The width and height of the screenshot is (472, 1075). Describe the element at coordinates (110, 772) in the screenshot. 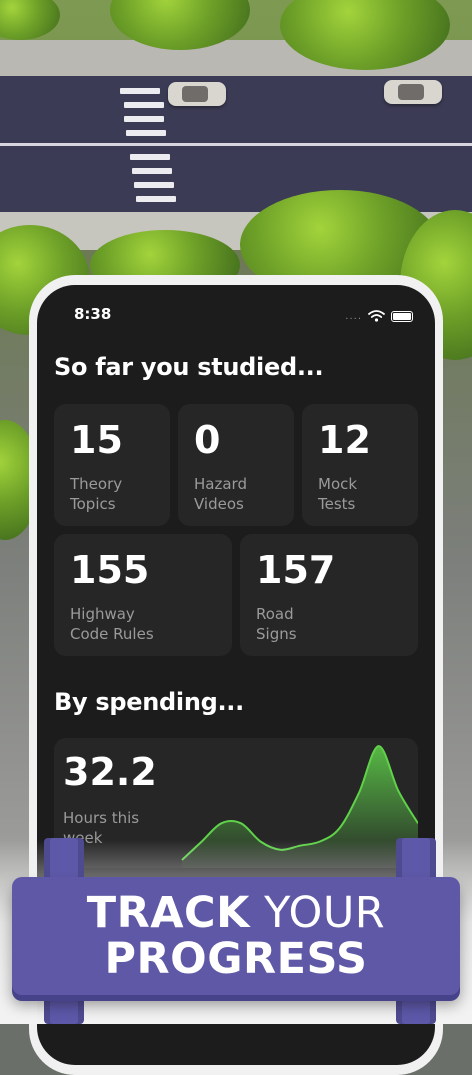

I see `hours-value: 32.2` at that location.